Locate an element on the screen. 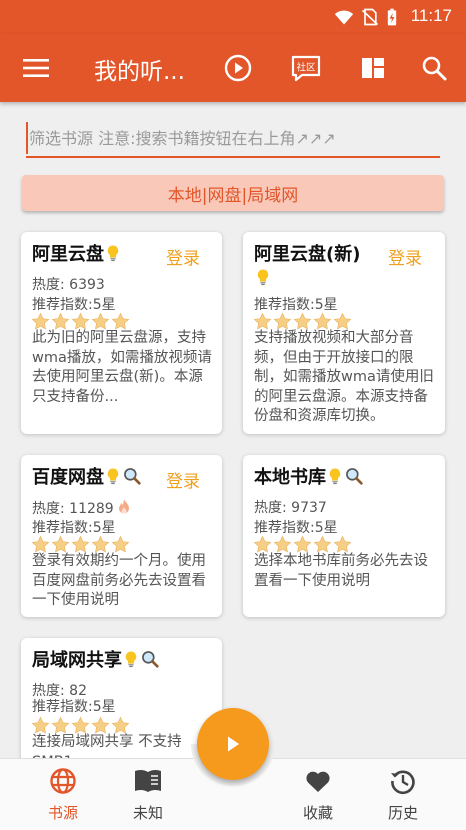 The image size is (466, 830). nav-item-favorites: 收藏 is located at coordinates (318, 795).